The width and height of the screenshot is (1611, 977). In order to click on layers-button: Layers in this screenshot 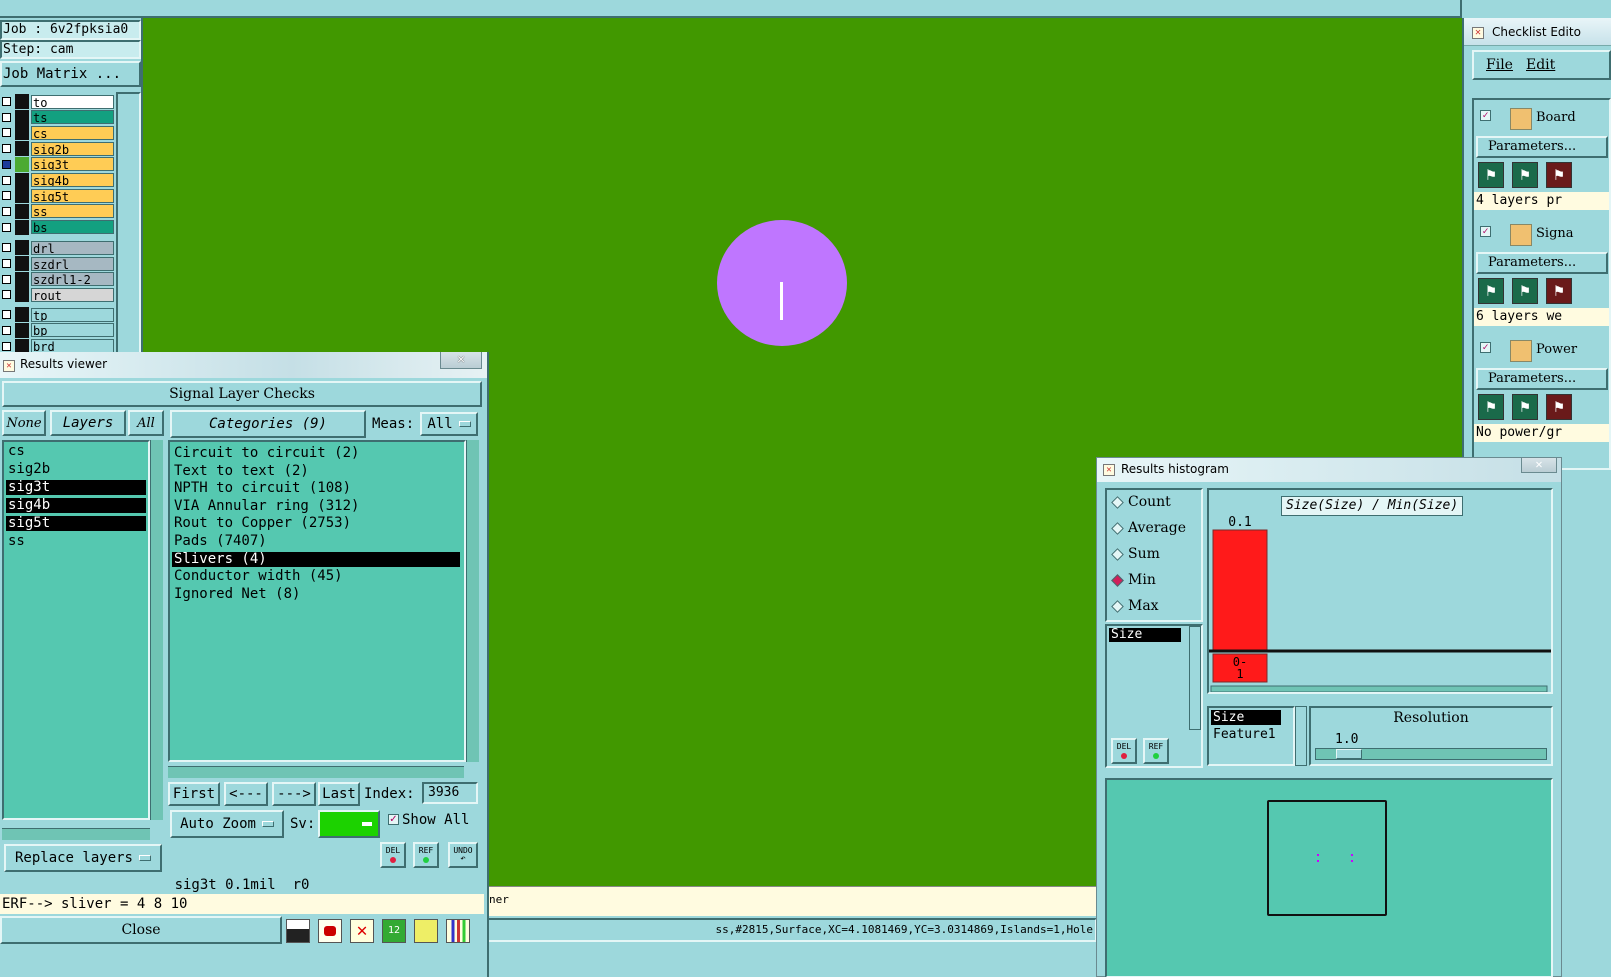, I will do `click(88, 423)`.